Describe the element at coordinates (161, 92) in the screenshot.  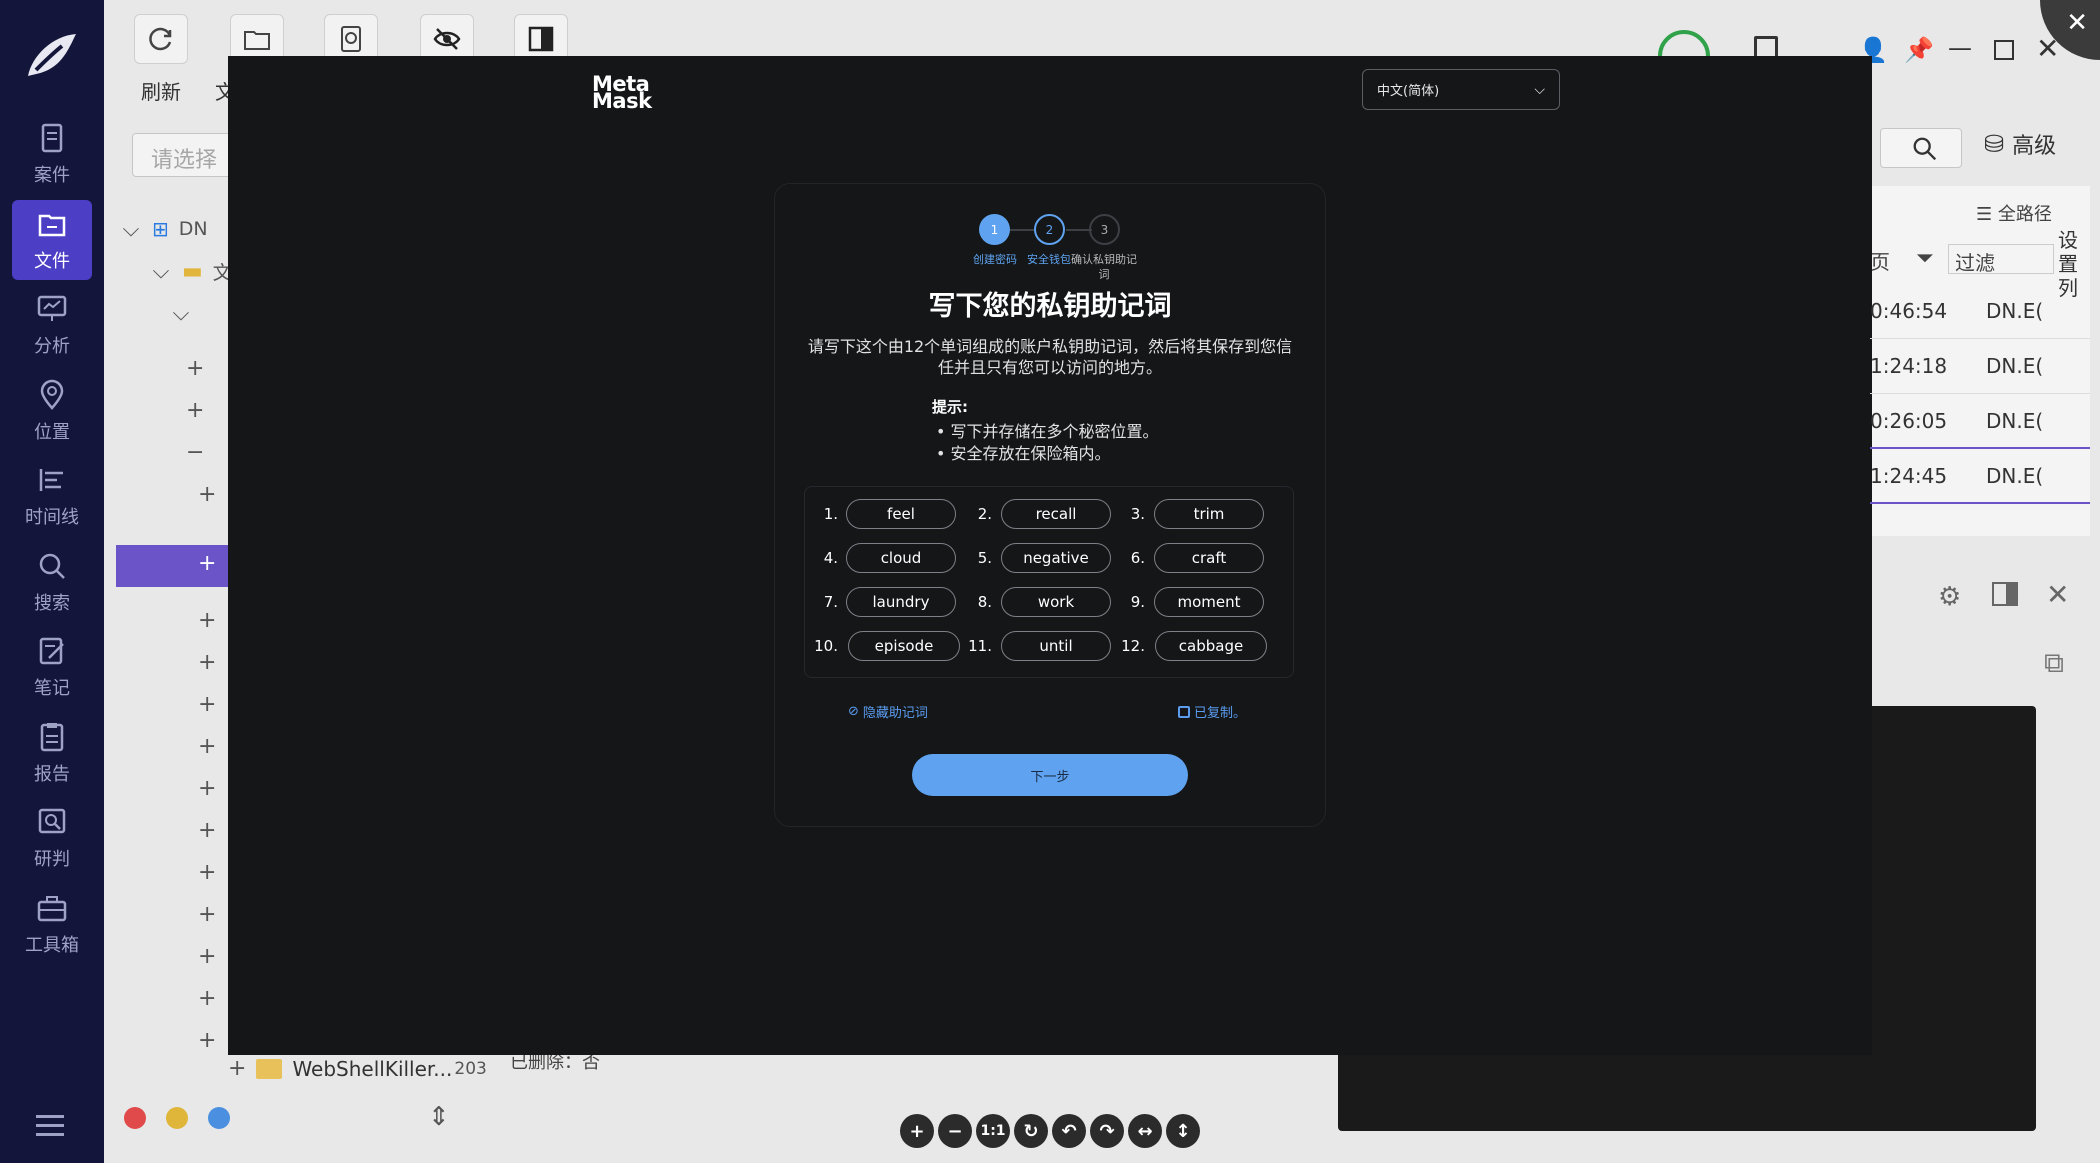
I see `refresh-label: 刷新` at that location.